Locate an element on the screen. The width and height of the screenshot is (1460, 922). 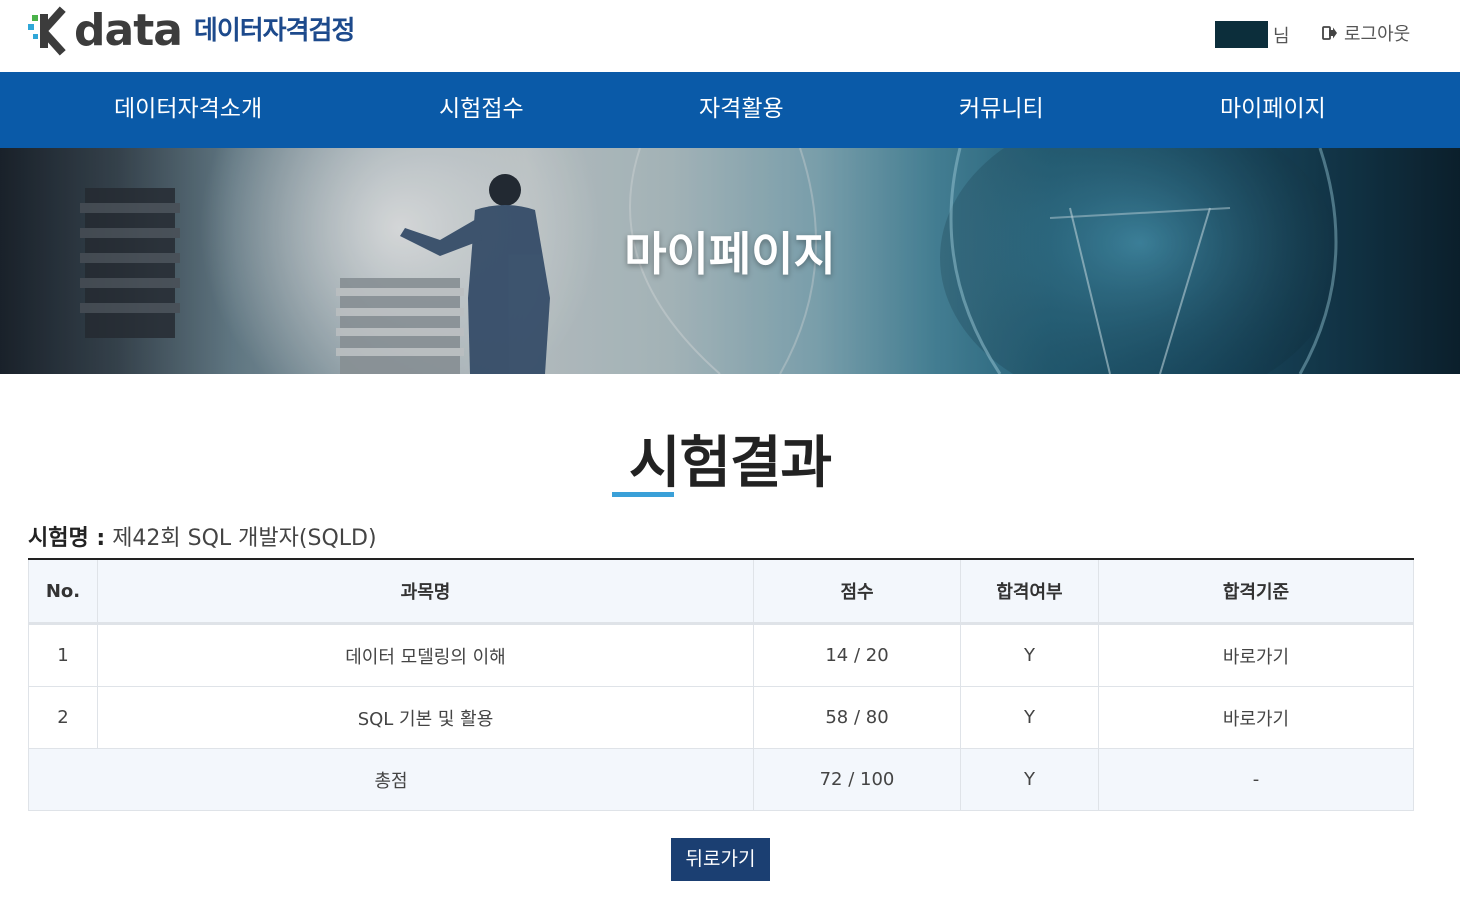
table-row: 1 데이터 모델링의 이해 14 / 20 Y 바로가기 is located at coordinates (721, 655).